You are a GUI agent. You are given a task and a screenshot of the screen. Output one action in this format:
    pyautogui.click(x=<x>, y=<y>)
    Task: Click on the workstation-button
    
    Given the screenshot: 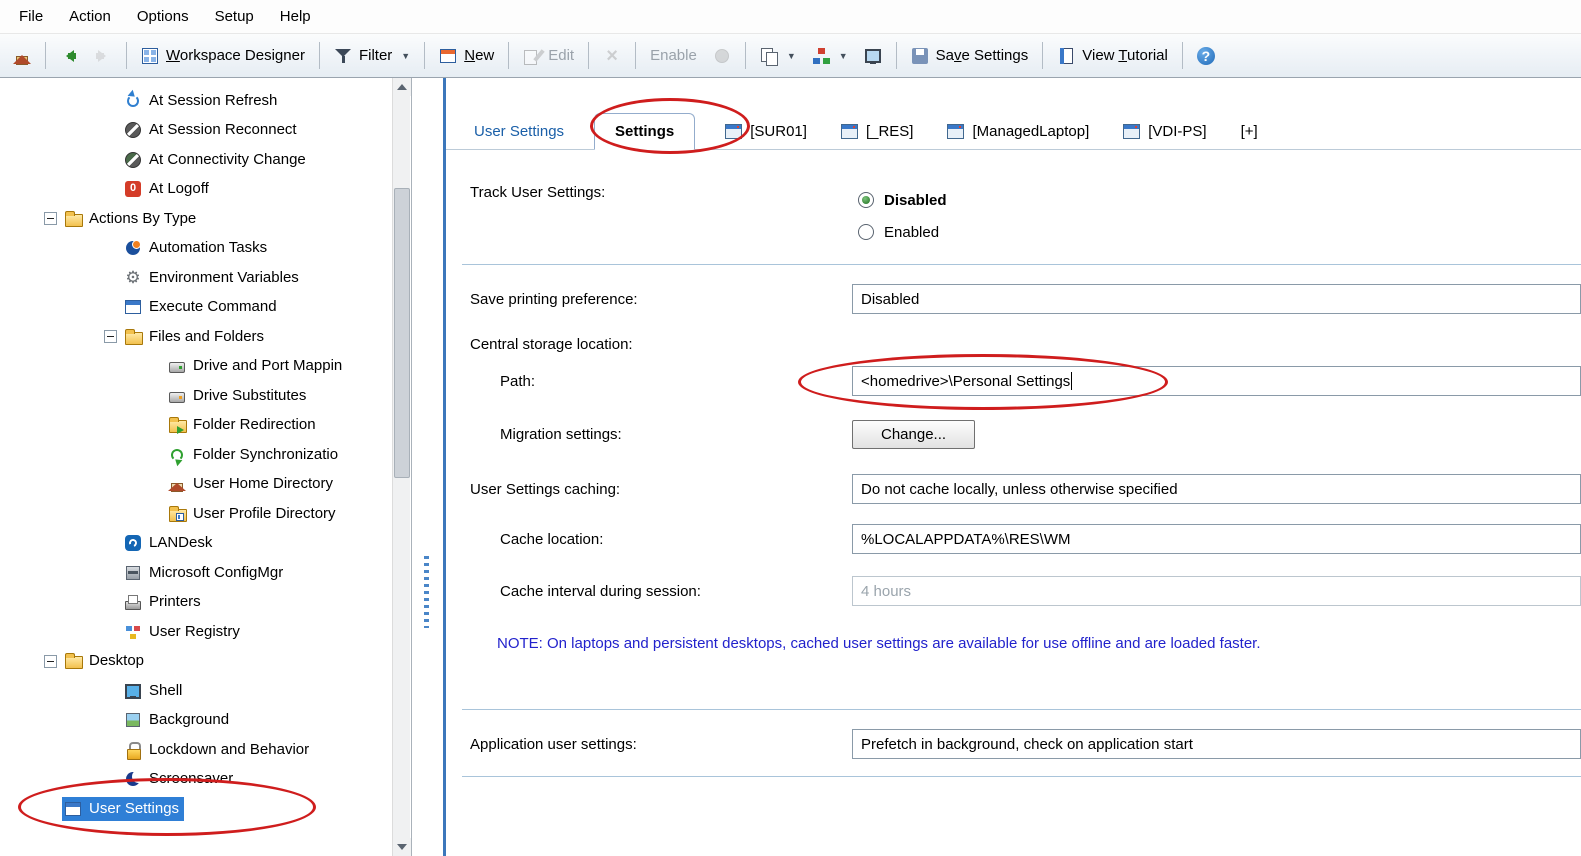 What is the action you would take?
    pyautogui.click(x=873, y=56)
    